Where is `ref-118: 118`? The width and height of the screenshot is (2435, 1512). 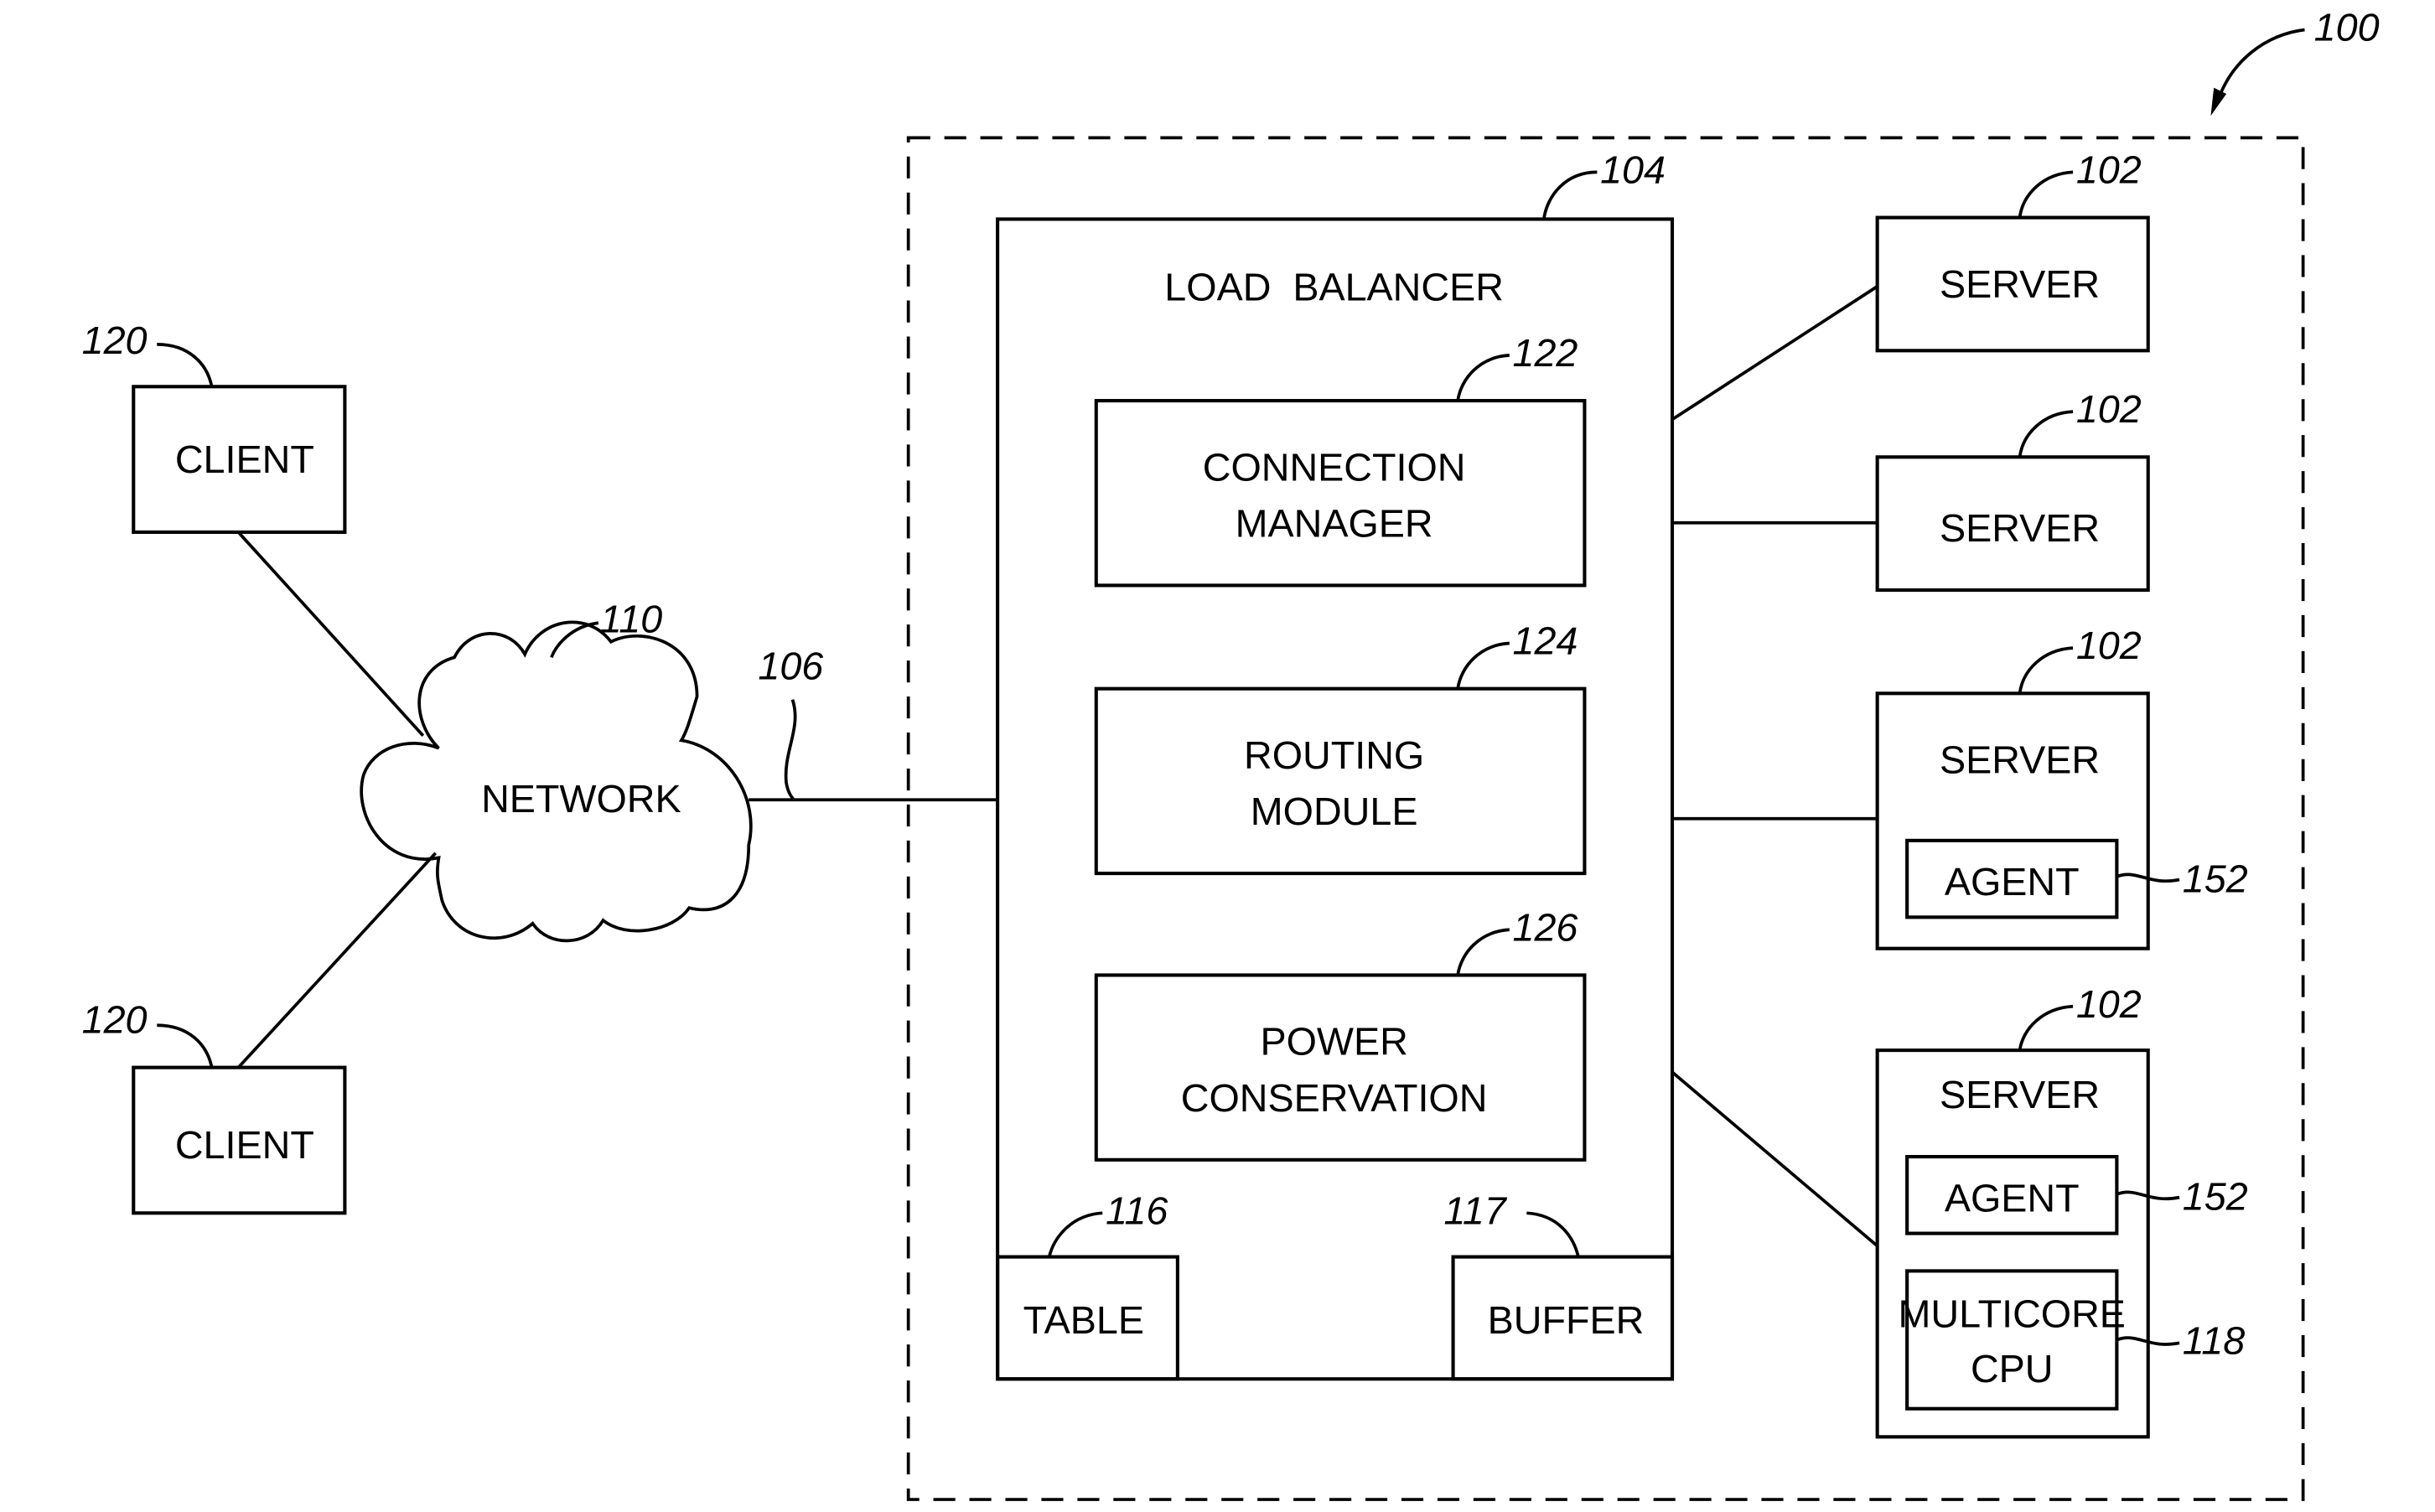
ref-118: 118 is located at coordinates (2214, 1340).